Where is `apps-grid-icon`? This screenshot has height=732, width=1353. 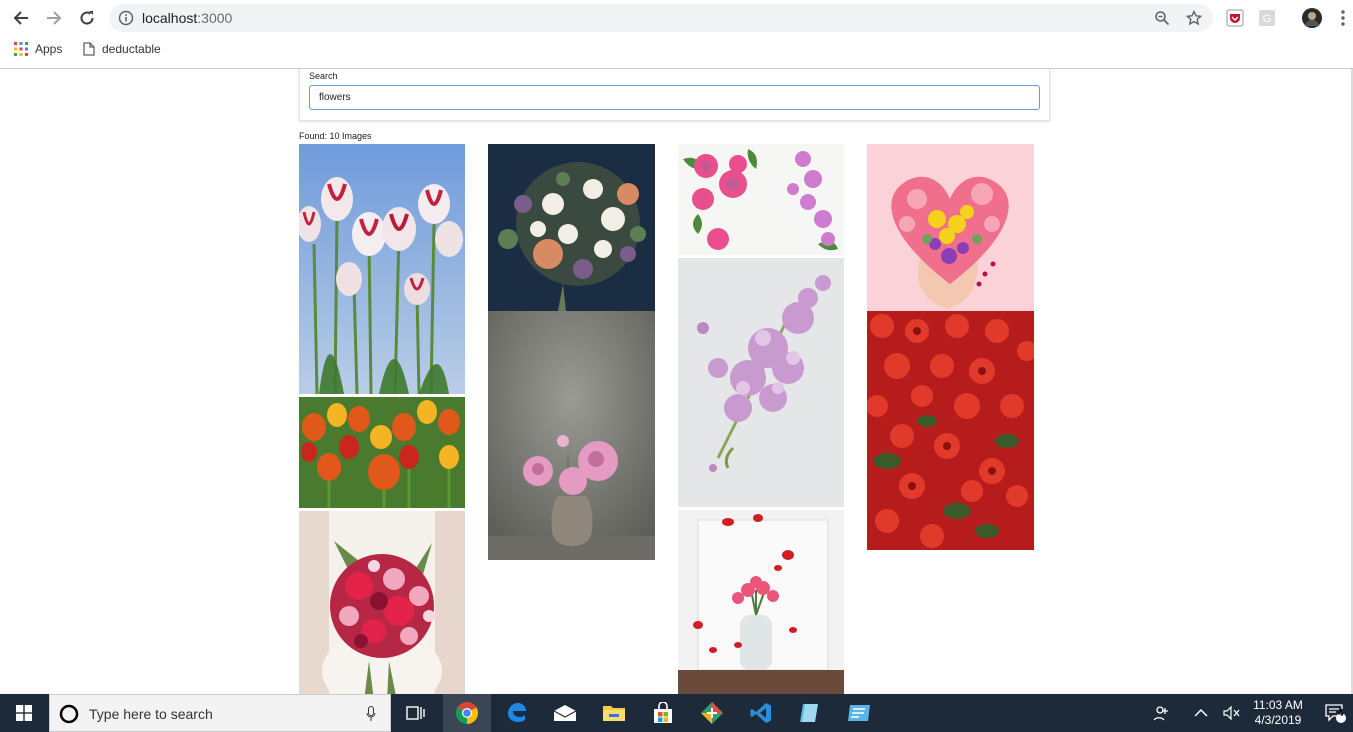
apps-grid-icon is located at coordinates (21, 49).